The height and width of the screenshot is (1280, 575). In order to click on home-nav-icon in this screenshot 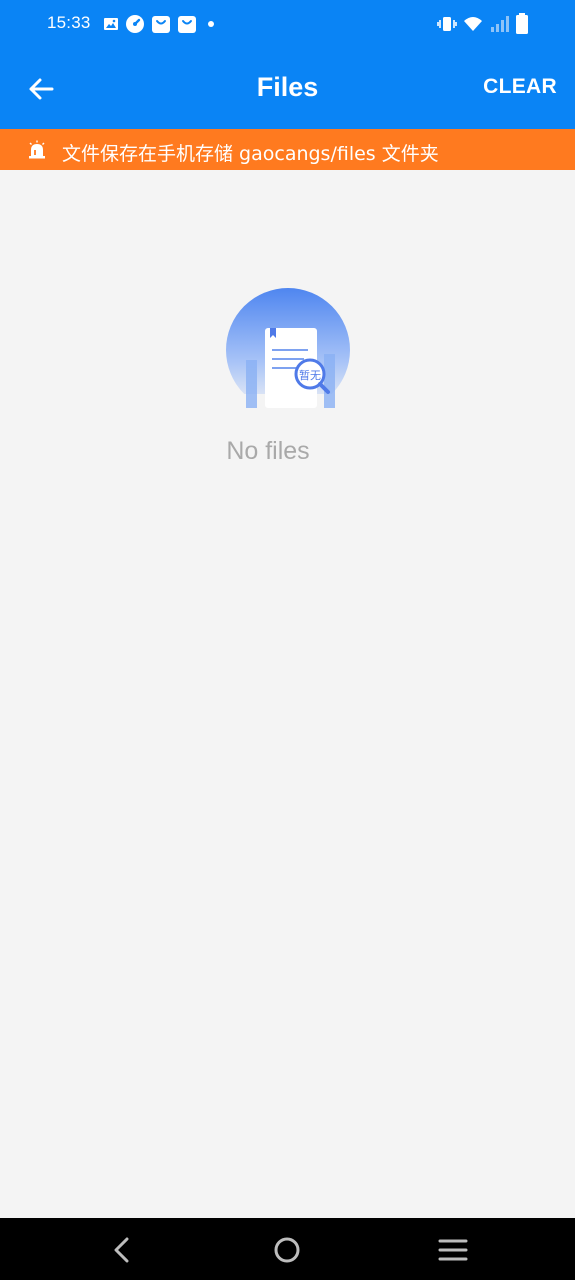, I will do `click(287, 1250)`.